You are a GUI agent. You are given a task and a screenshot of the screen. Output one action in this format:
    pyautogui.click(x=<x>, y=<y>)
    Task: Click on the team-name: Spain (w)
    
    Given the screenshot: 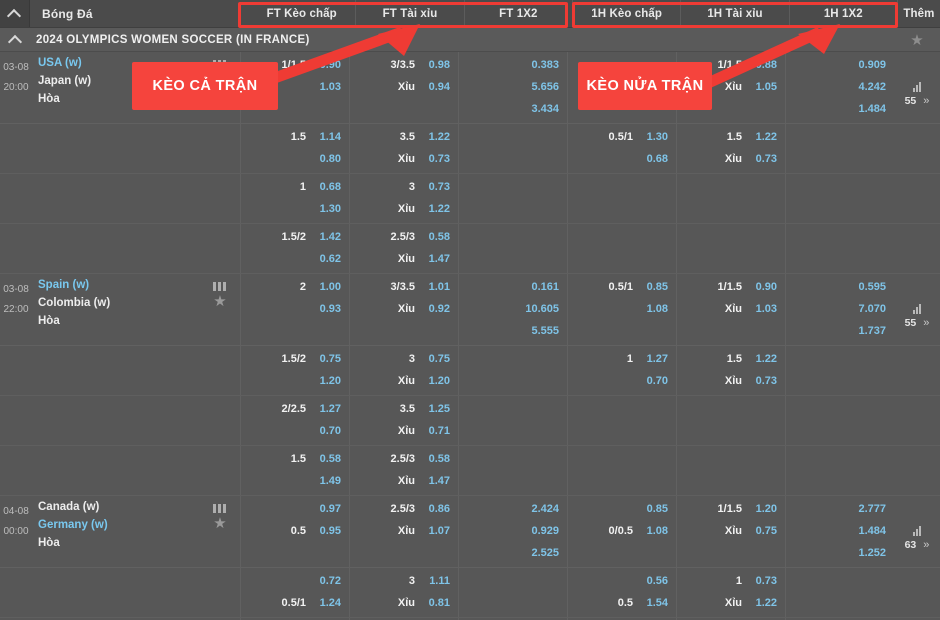 What is the action you would take?
    pyautogui.click(x=119, y=285)
    